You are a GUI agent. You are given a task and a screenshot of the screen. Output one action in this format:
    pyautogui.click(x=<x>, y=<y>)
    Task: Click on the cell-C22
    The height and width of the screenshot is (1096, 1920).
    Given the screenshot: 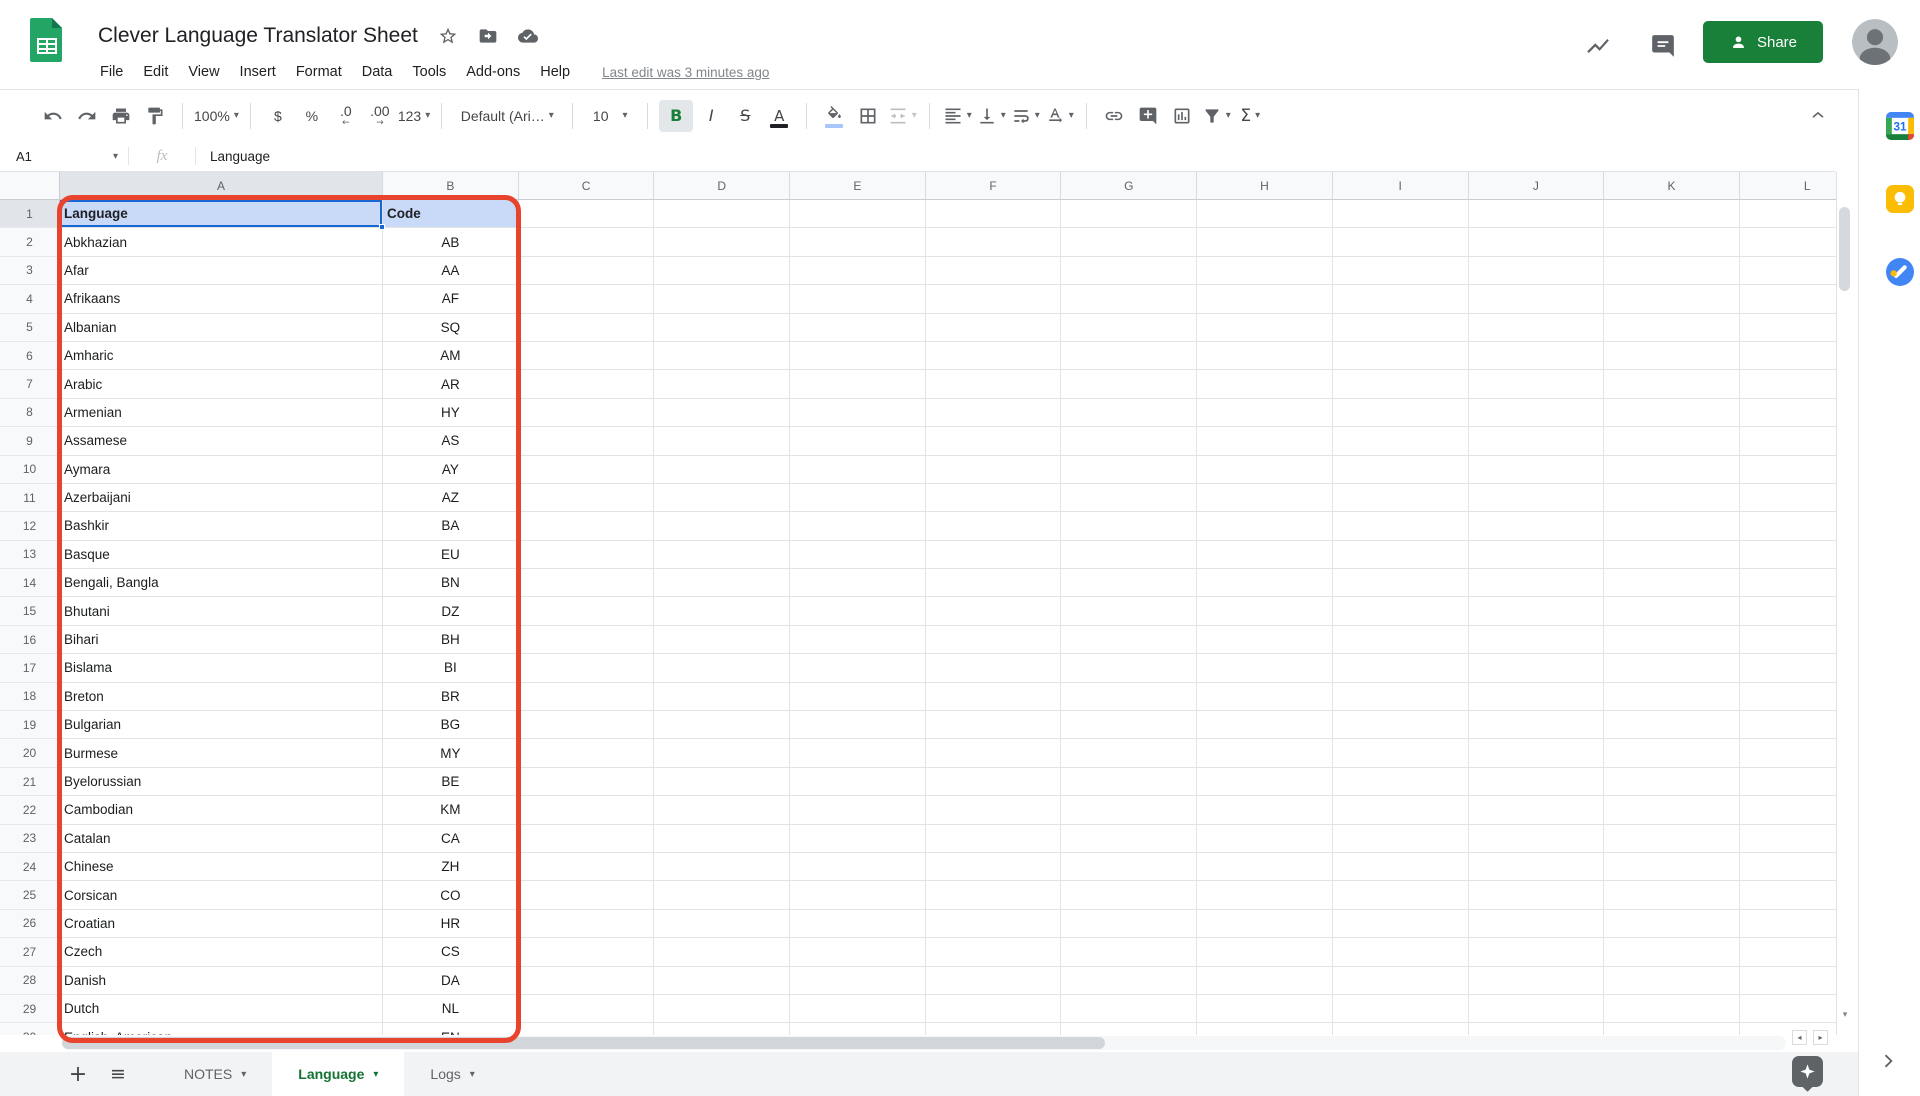 What is the action you would take?
    pyautogui.click(x=586, y=810)
    